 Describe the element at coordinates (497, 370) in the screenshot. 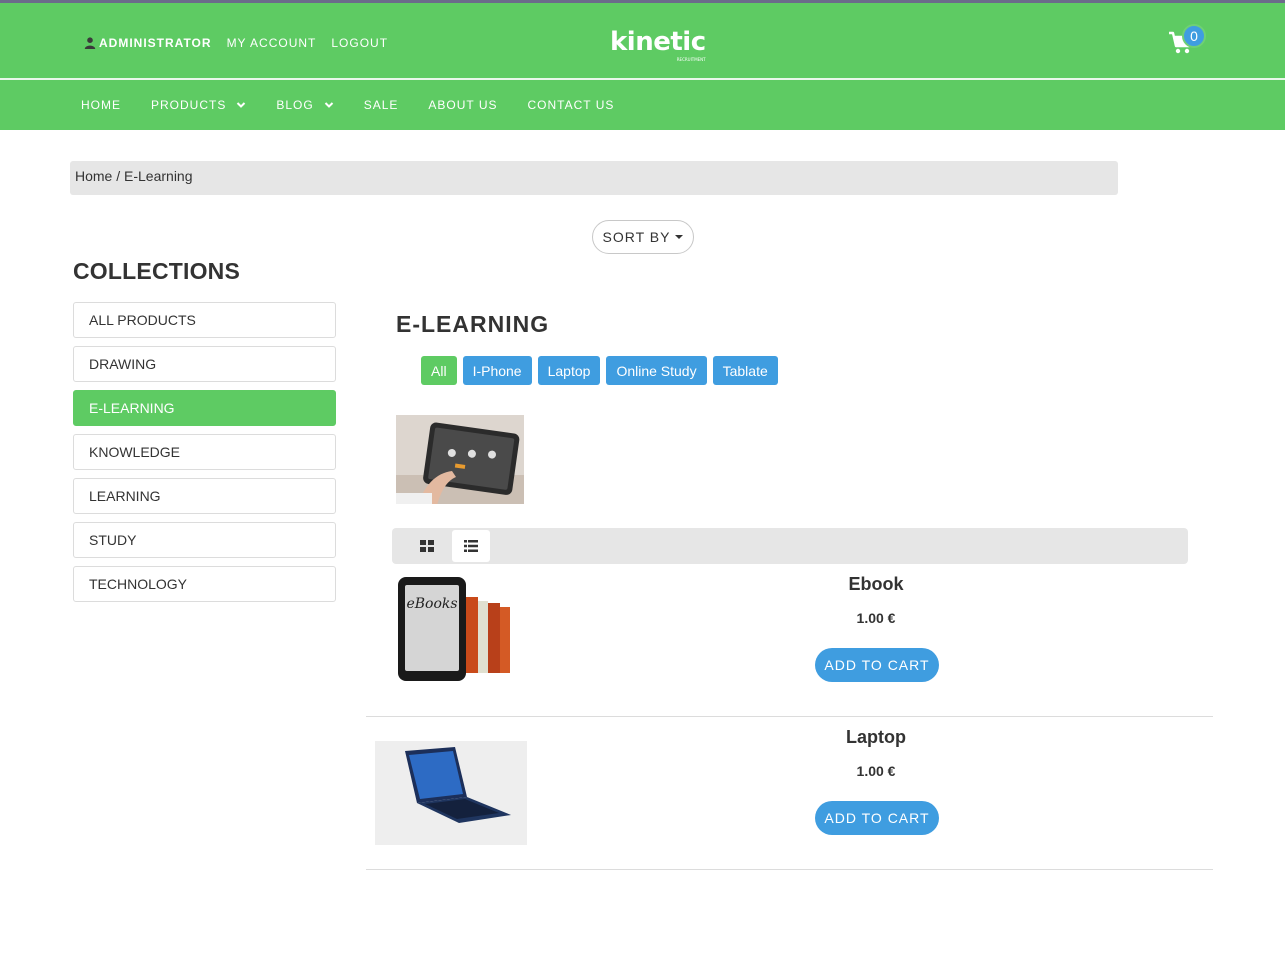

I see `filter-i-phone: I-Phone` at that location.